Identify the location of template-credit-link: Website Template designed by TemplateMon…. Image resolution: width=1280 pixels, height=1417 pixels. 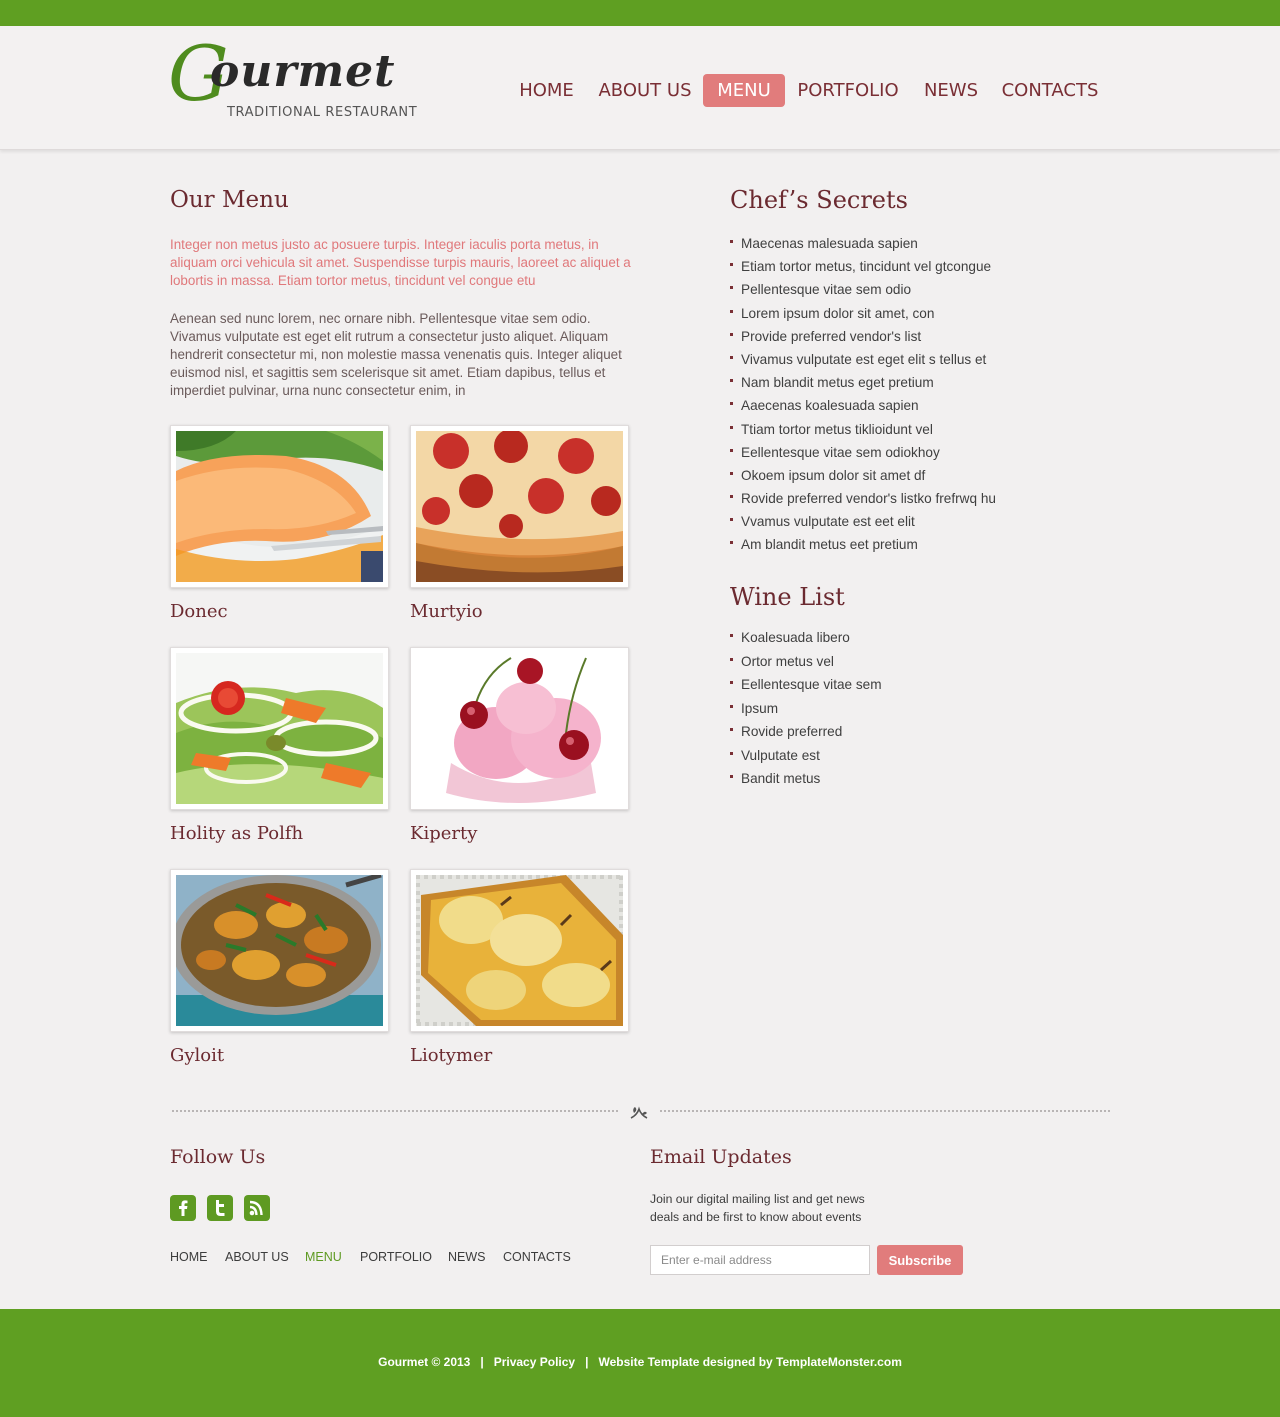
(749, 1362).